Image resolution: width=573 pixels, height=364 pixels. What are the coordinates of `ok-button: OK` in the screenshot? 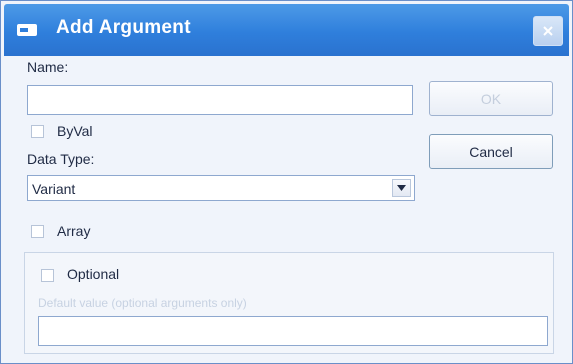 It's located at (491, 98).